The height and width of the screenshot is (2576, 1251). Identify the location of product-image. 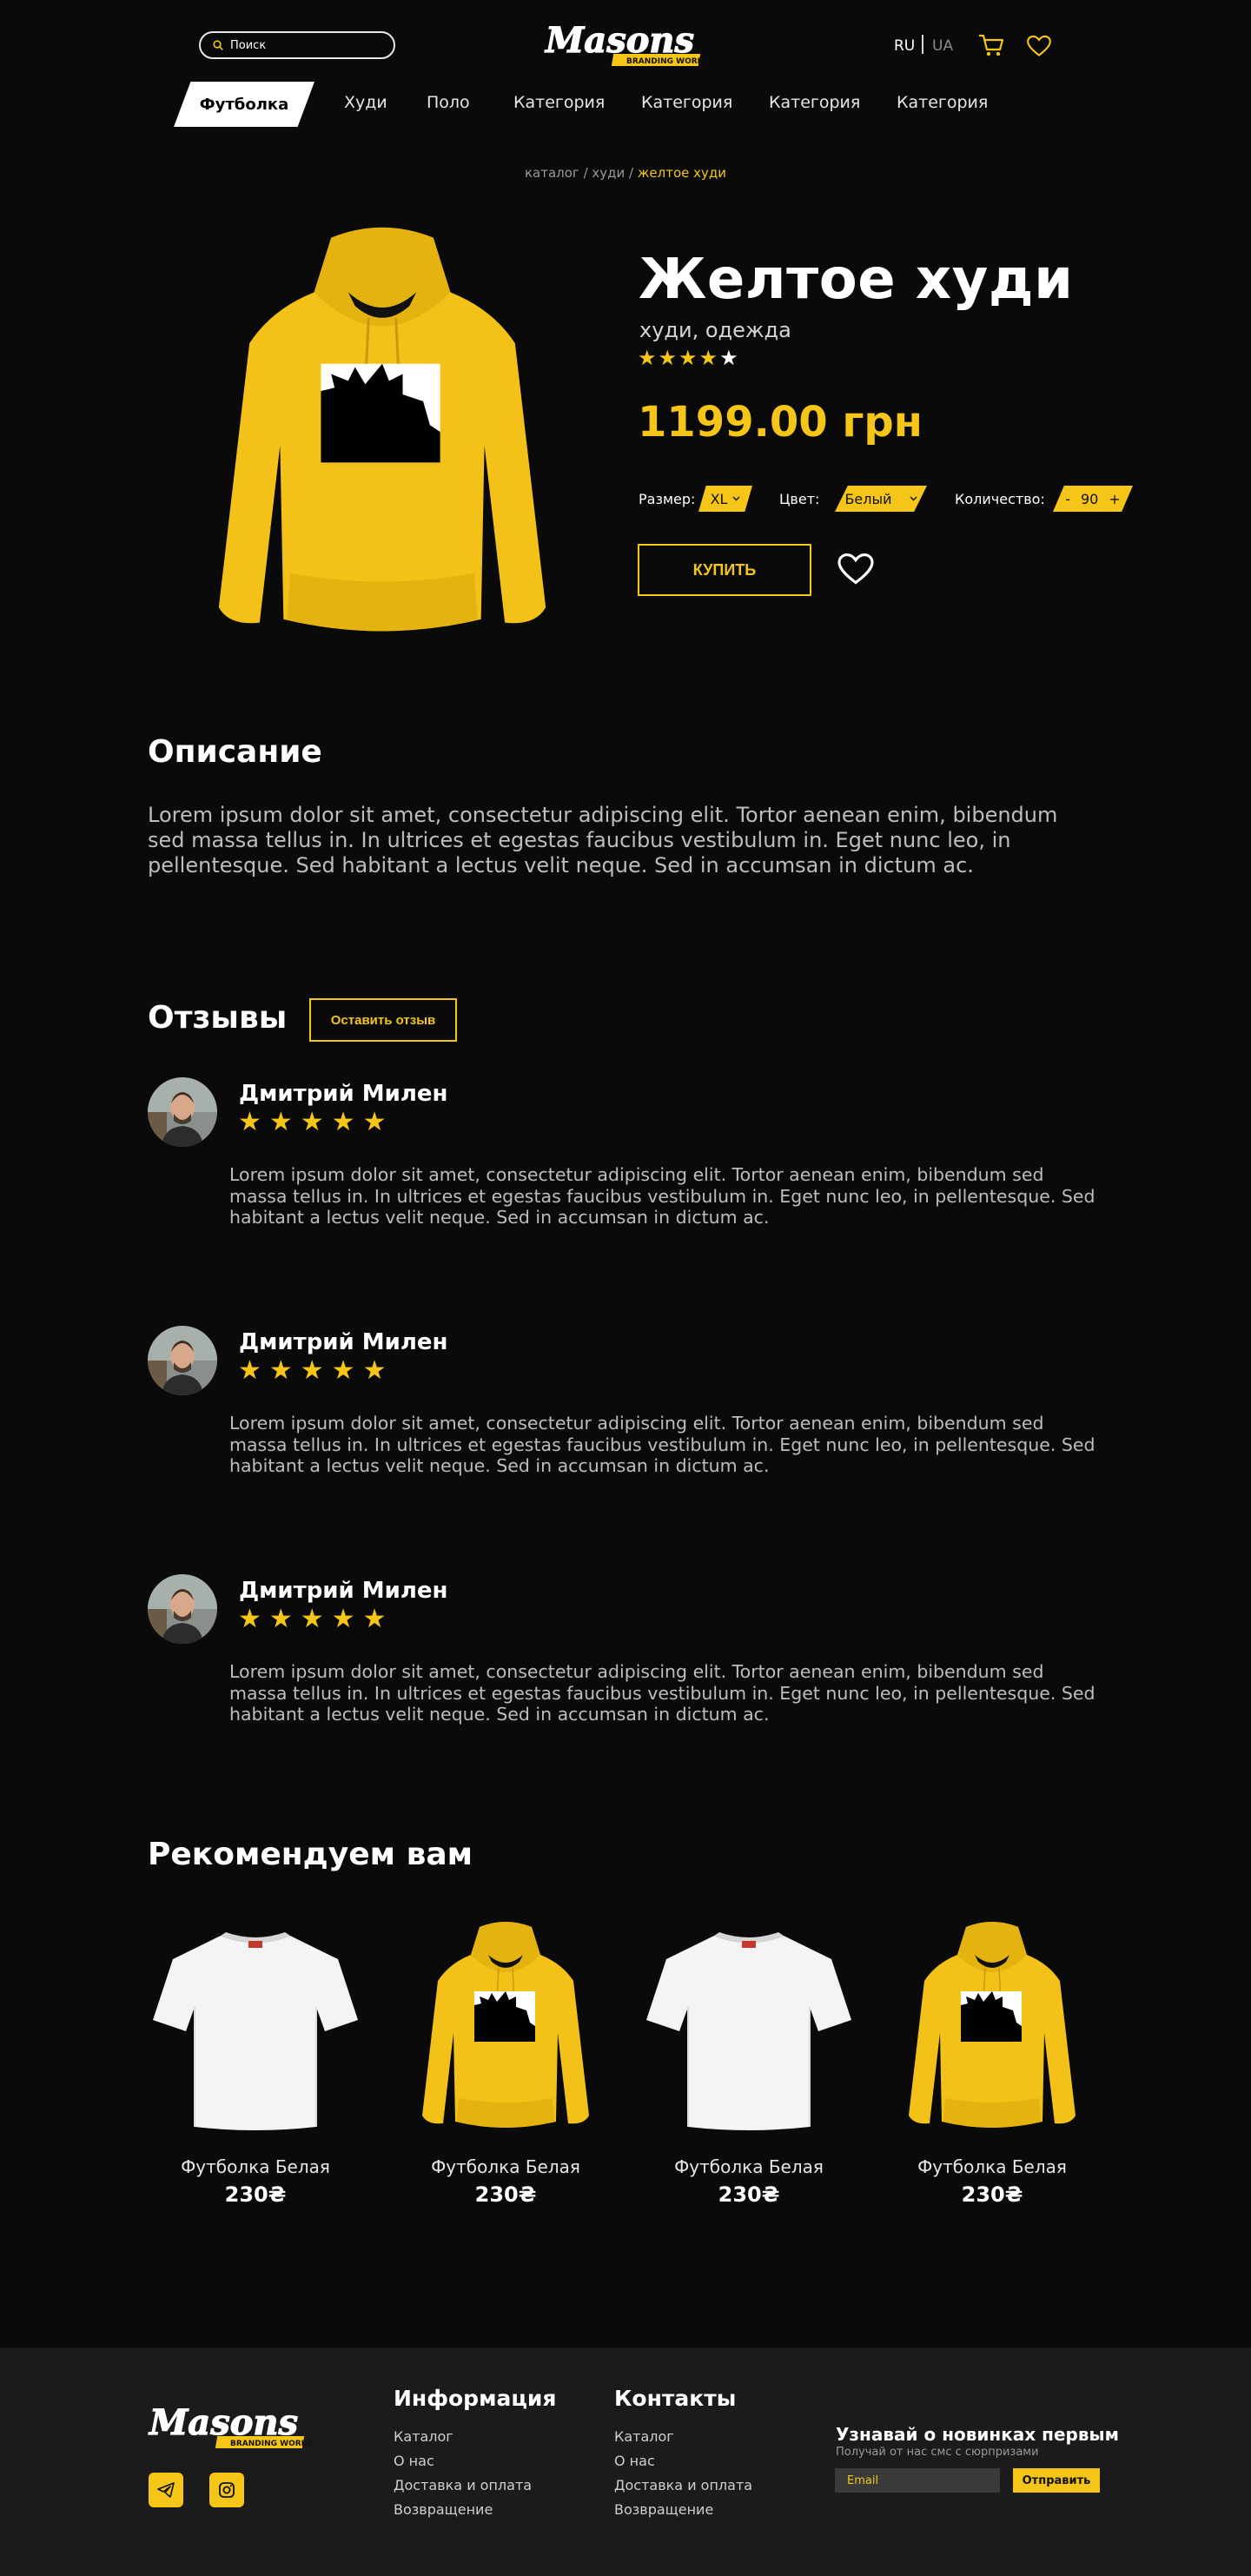
(382, 437).